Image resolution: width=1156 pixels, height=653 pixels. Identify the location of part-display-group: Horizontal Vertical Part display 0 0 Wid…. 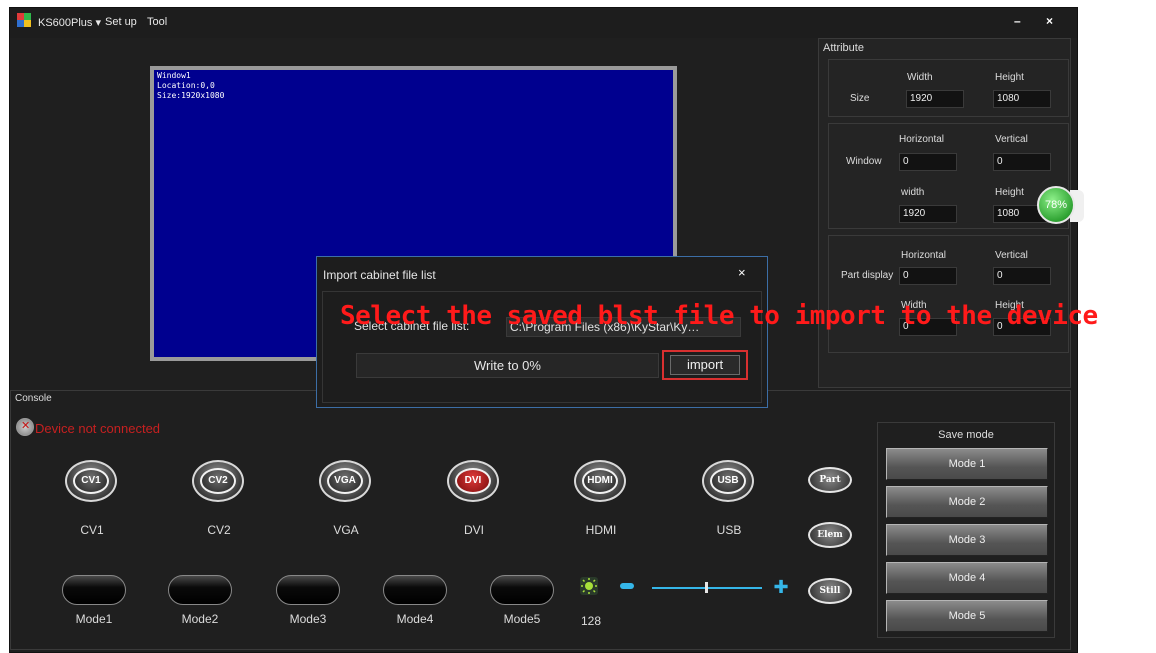
(948, 294).